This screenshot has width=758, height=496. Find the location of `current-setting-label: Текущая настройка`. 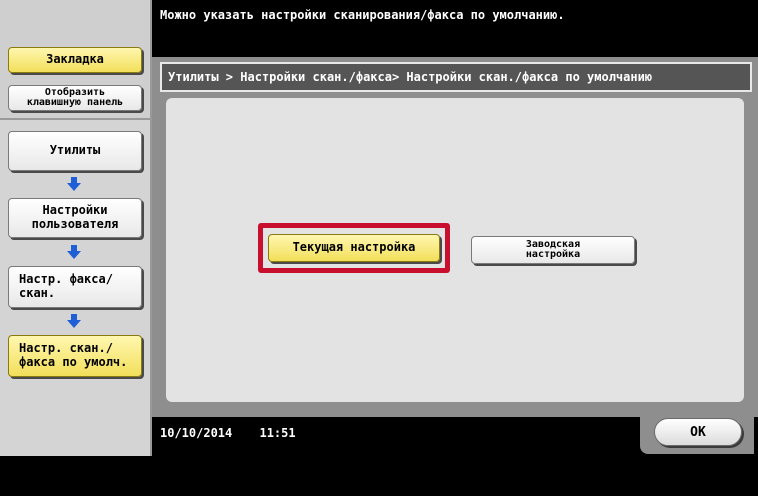

current-setting-label: Текущая настройка is located at coordinates (354, 247).